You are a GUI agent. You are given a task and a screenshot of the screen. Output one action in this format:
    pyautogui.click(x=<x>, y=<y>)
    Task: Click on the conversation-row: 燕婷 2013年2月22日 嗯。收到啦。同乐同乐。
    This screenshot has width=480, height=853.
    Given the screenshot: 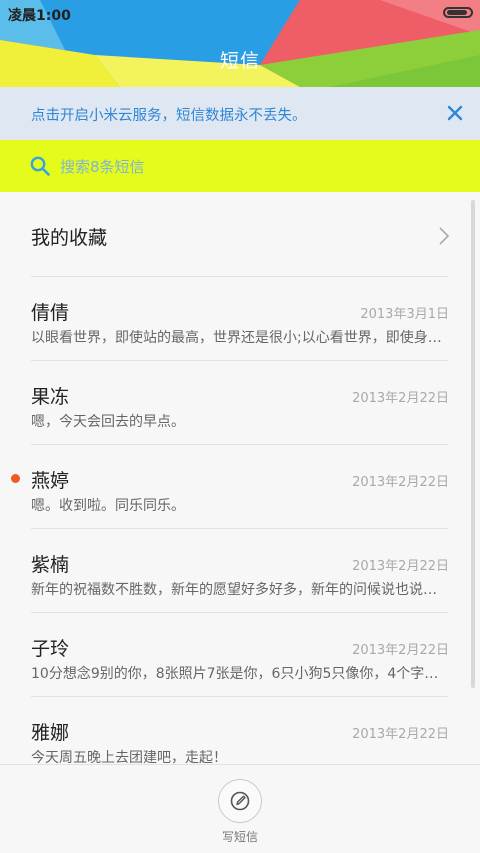 What is the action you would take?
    pyautogui.click(x=240, y=486)
    